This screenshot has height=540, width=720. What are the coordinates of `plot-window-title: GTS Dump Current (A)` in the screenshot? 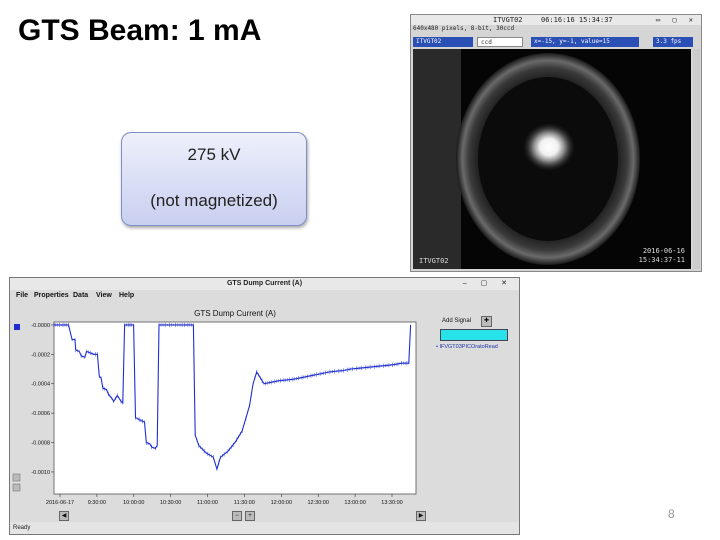 It's located at (264, 283).